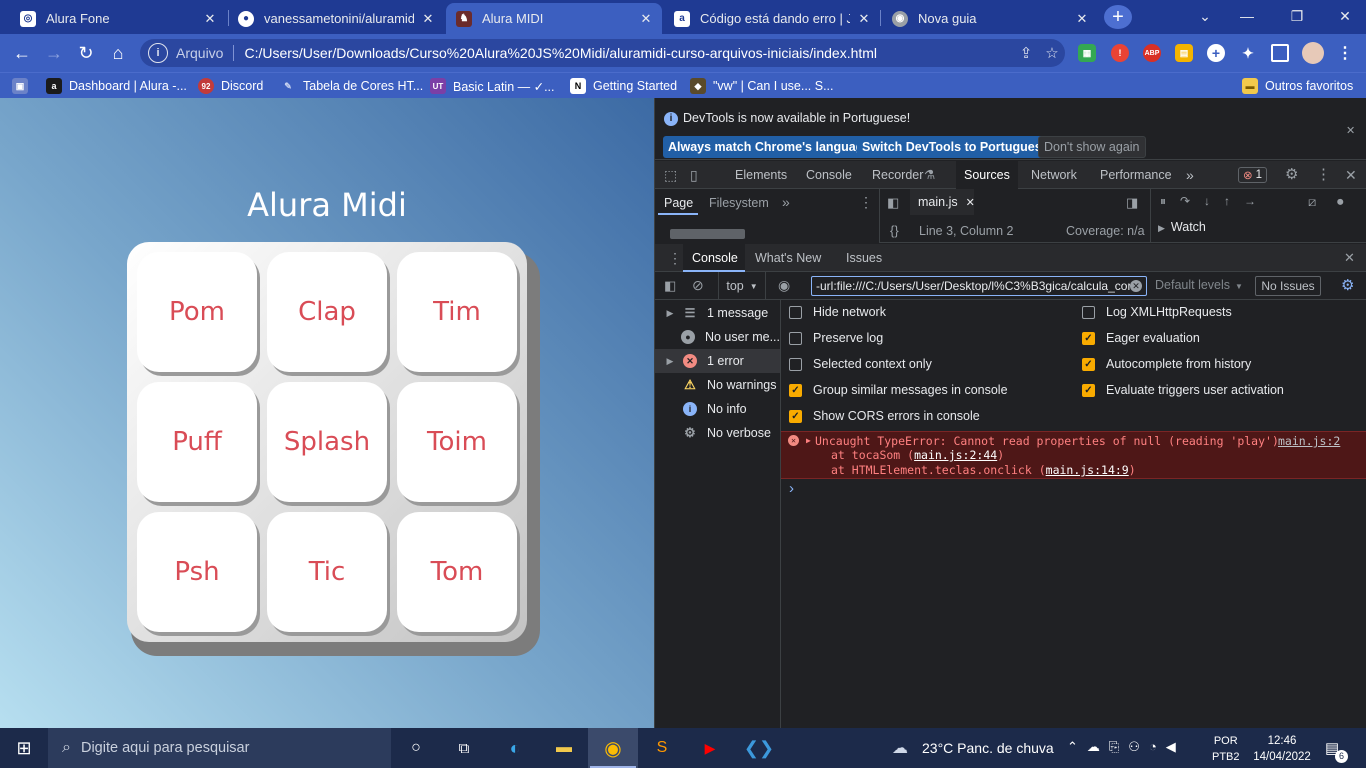 The image size is (1366, 768). What do you see at coordinates (1288, 286) in the screenshot?
I see `issues-button: No Issues` at bounding box center [1288, 286].